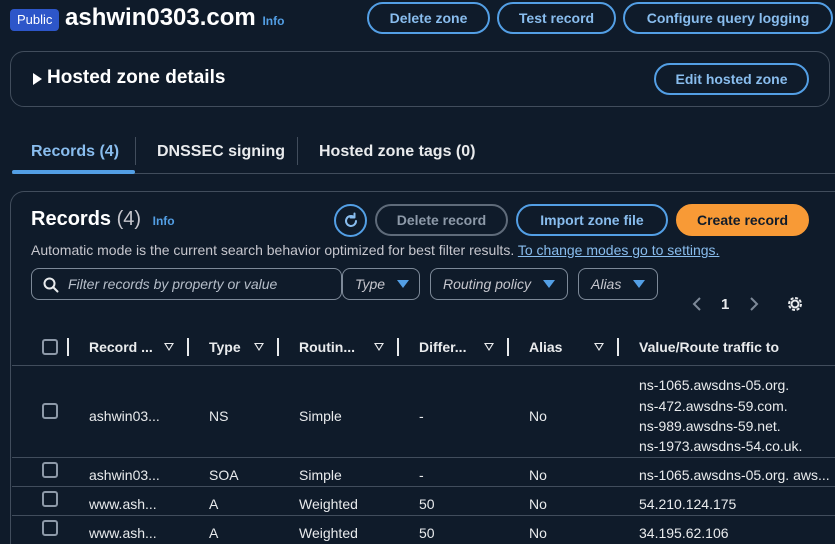 This screenshot has width=835, height=544. Describe the element at coordinates (219, 416) in the screenshot. I see `type-cell: NS` at that location.